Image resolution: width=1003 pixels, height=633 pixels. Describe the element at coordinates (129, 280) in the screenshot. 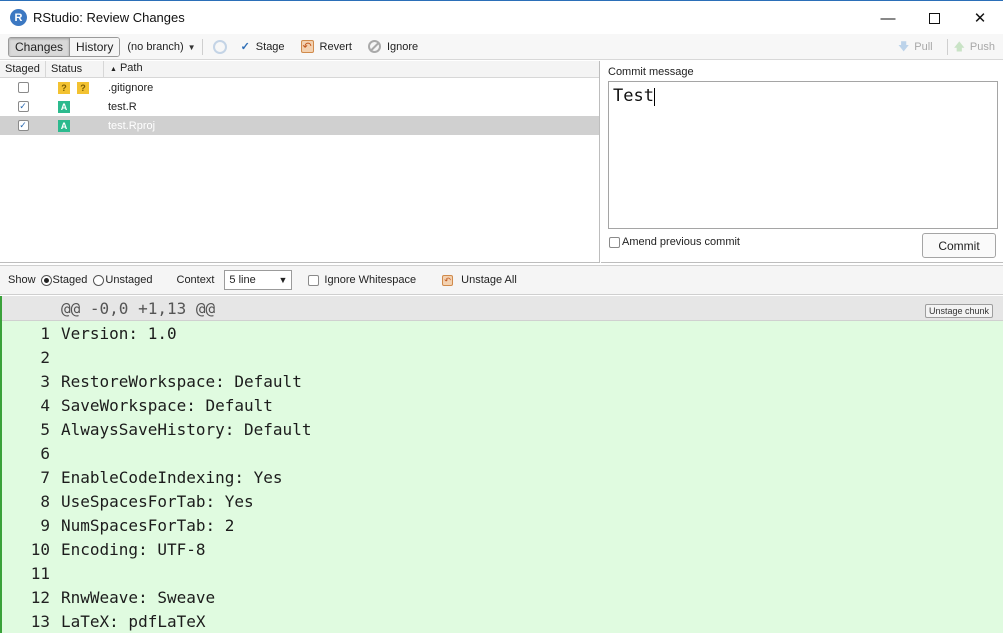

I see `unstaged-radio-label: Unstaged` at that location.